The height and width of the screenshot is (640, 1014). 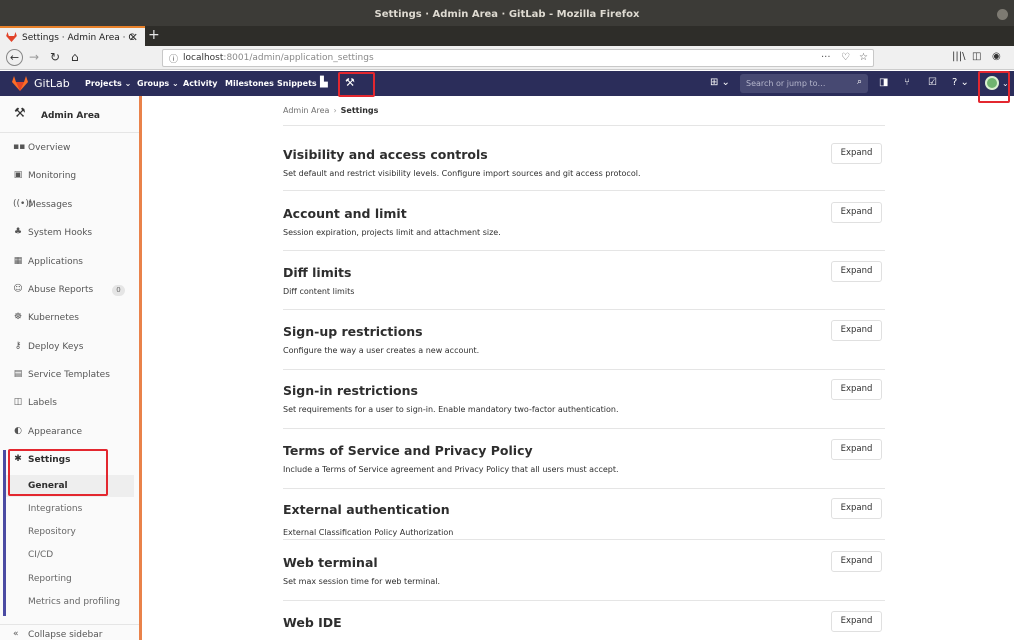 I want to click on help-icon: ? ⌄, so click(x=960, y=82).